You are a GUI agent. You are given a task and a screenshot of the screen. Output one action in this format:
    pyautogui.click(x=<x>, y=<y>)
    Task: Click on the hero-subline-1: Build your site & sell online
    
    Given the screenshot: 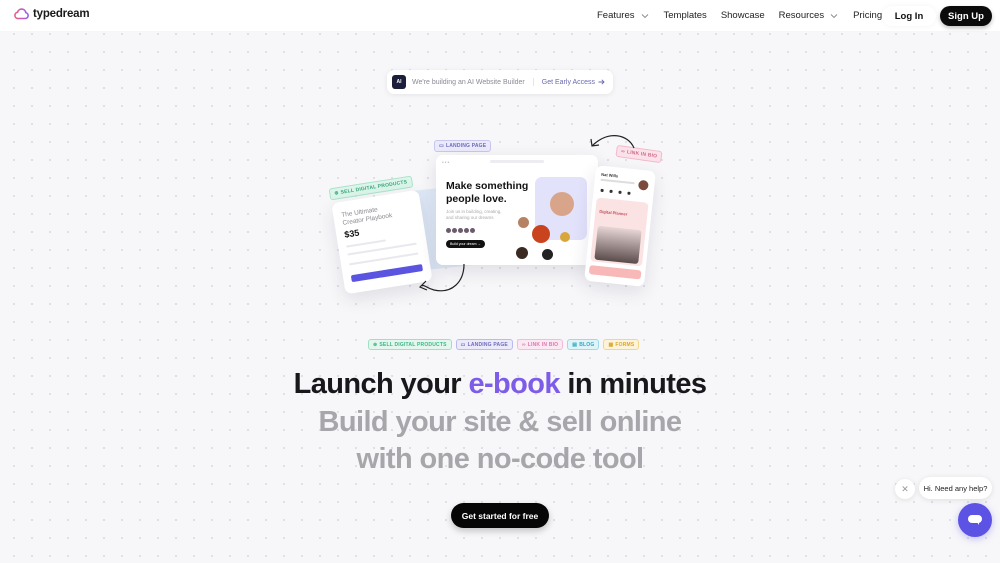 What is the action you would take?
    pyautogui.click(x=500, y=422)
    